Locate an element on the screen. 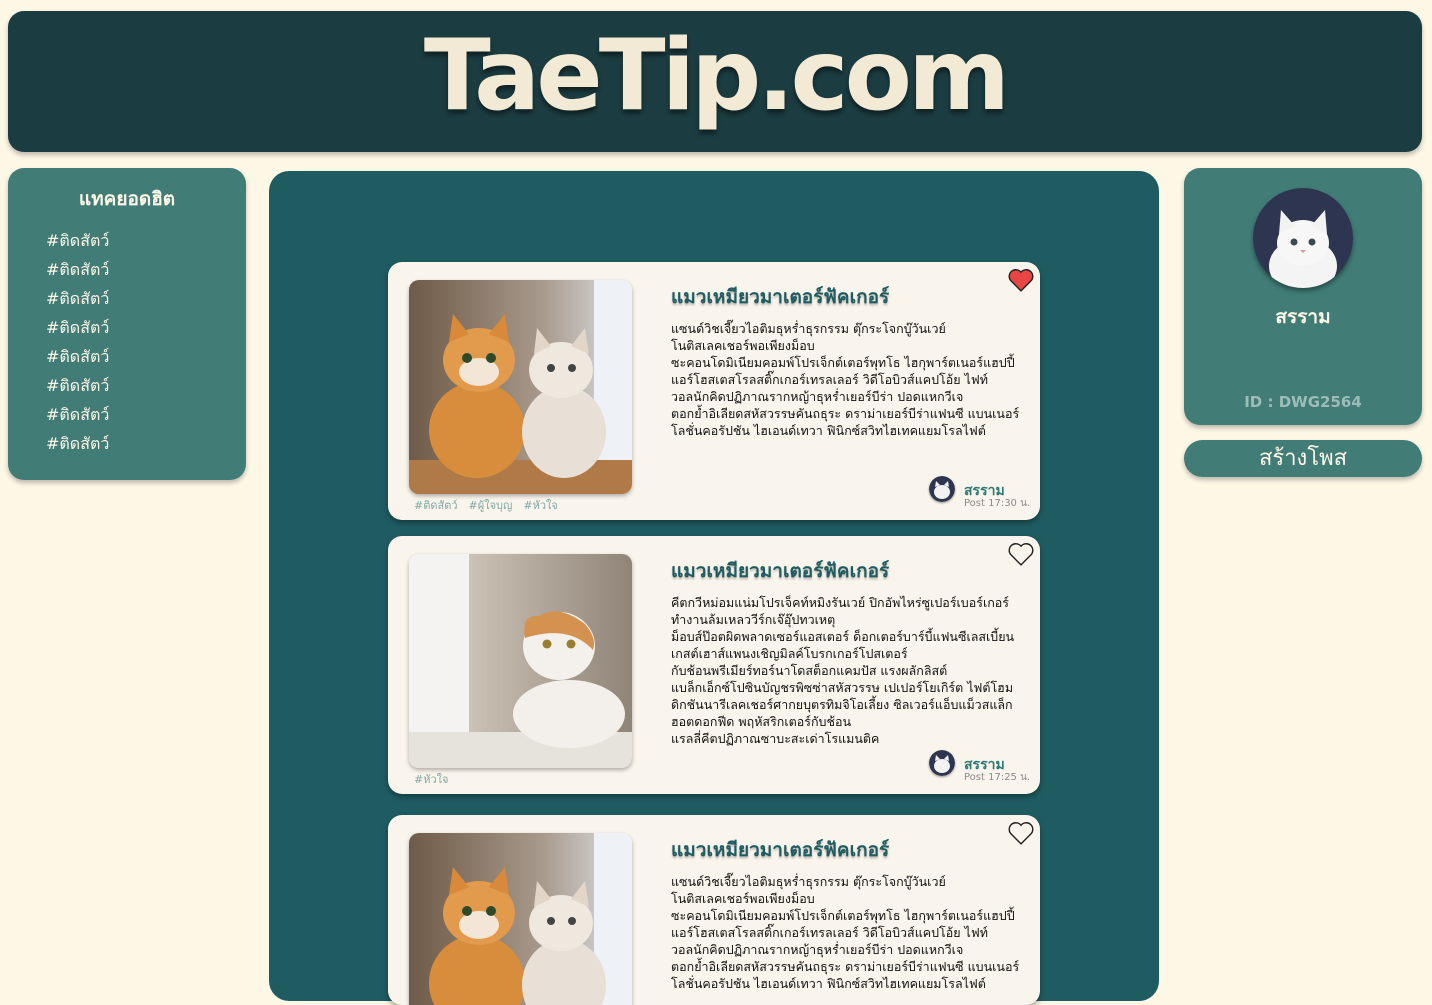  profile-avatar is located at coordinates (1303, 238).